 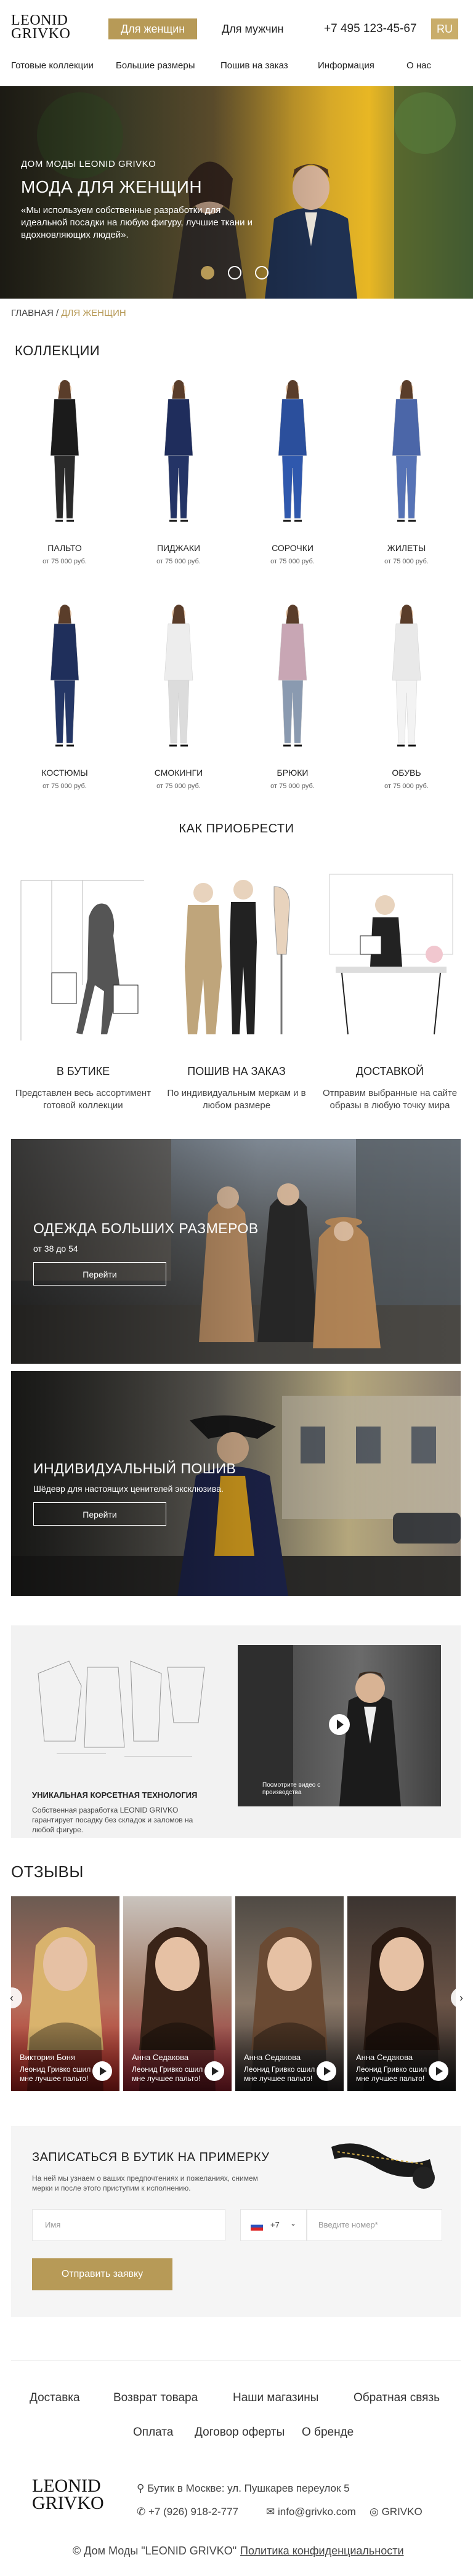 I want to click on men-button: Для мужчин, so click(x=252, y=28).